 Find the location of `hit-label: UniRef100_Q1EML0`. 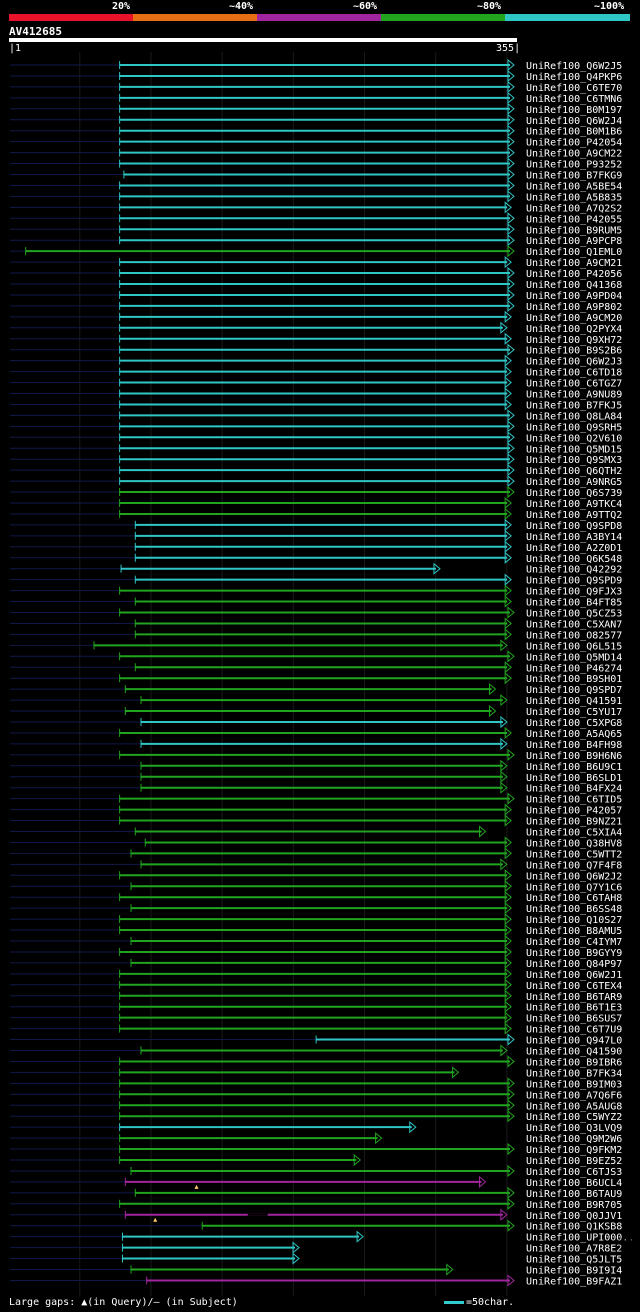

hit-label: UniRef100_Q1EML0 is located at coordinates (574, 252).